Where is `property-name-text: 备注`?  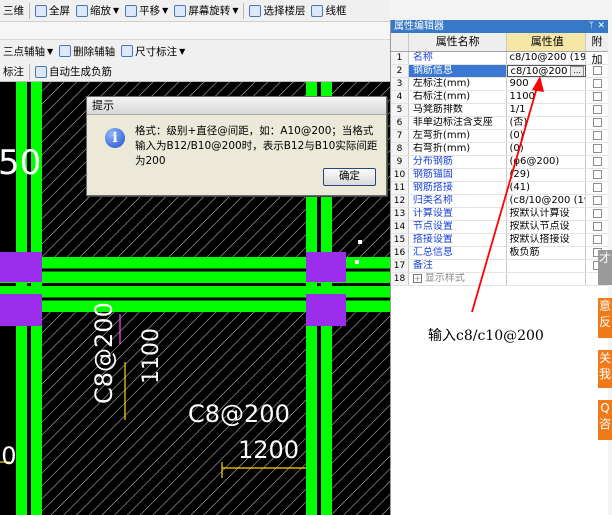 property-name-text: 备注 is located at coordinates (422, 265).